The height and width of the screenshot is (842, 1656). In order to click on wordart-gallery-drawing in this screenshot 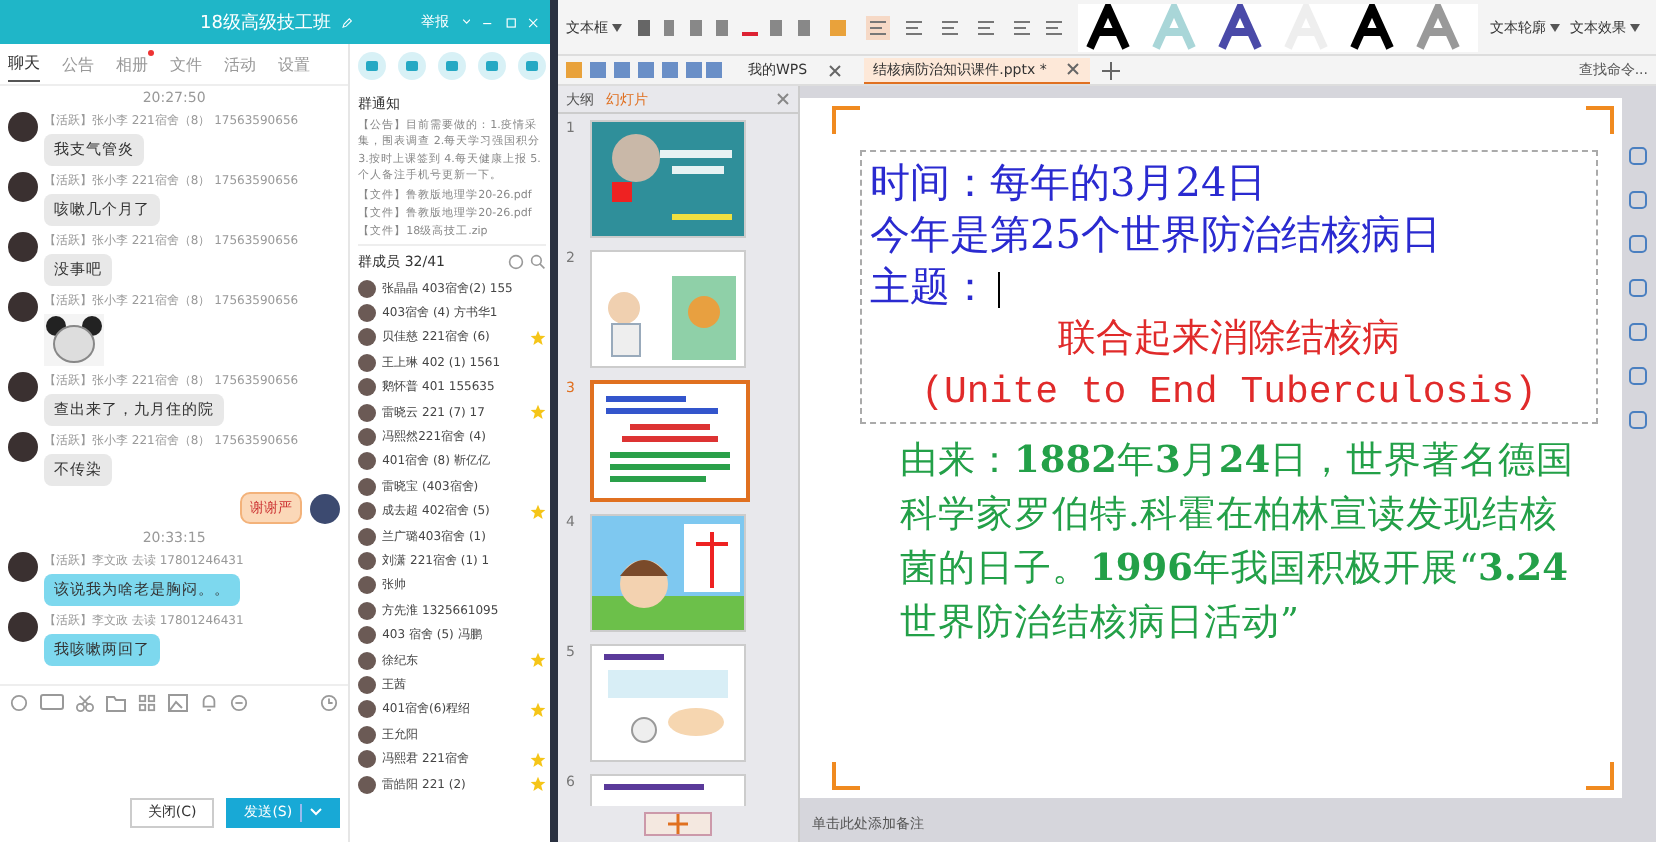, I will do `click(1278, 27)`.